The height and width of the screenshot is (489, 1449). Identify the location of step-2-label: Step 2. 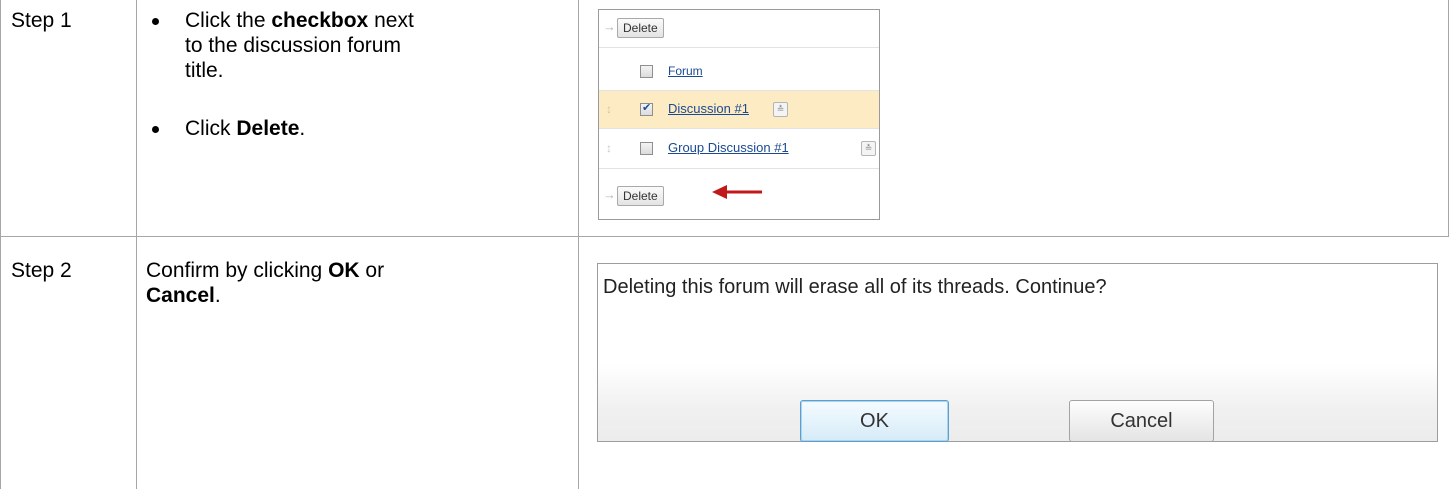
(41, 270).